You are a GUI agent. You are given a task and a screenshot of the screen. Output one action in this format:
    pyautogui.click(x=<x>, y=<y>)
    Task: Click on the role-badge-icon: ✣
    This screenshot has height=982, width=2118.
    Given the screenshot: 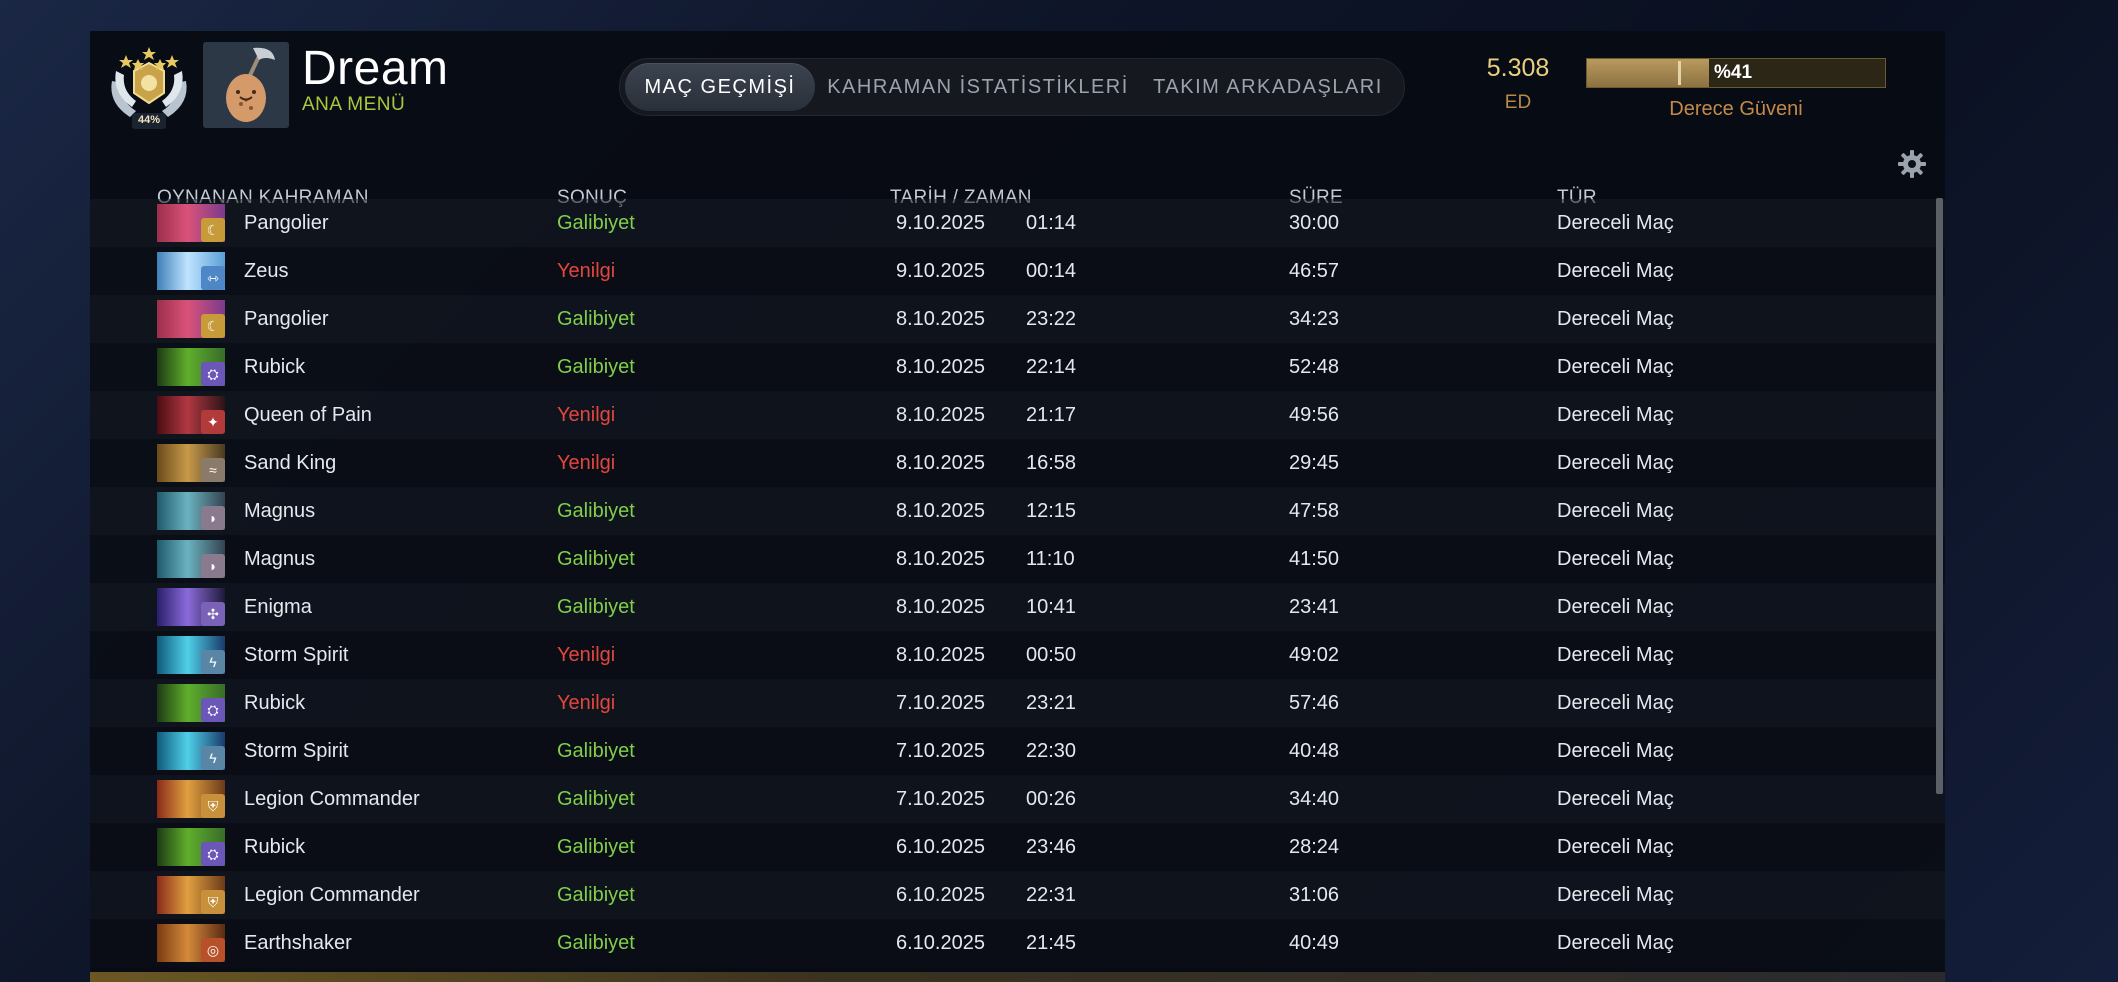 What is the action you would take?
    pyautogui.click(x=213, y=614)
    